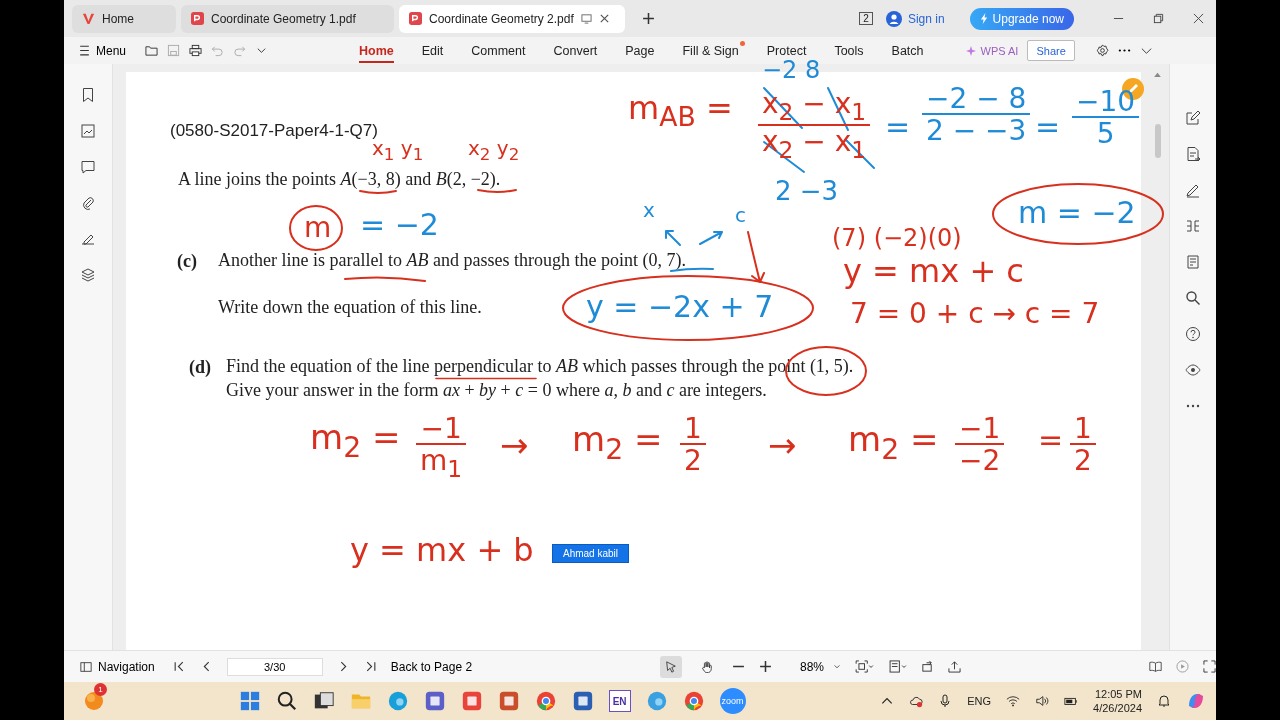 The image size is (1280, 720). I want to click on handwritten-note: x, so click(649, 210).